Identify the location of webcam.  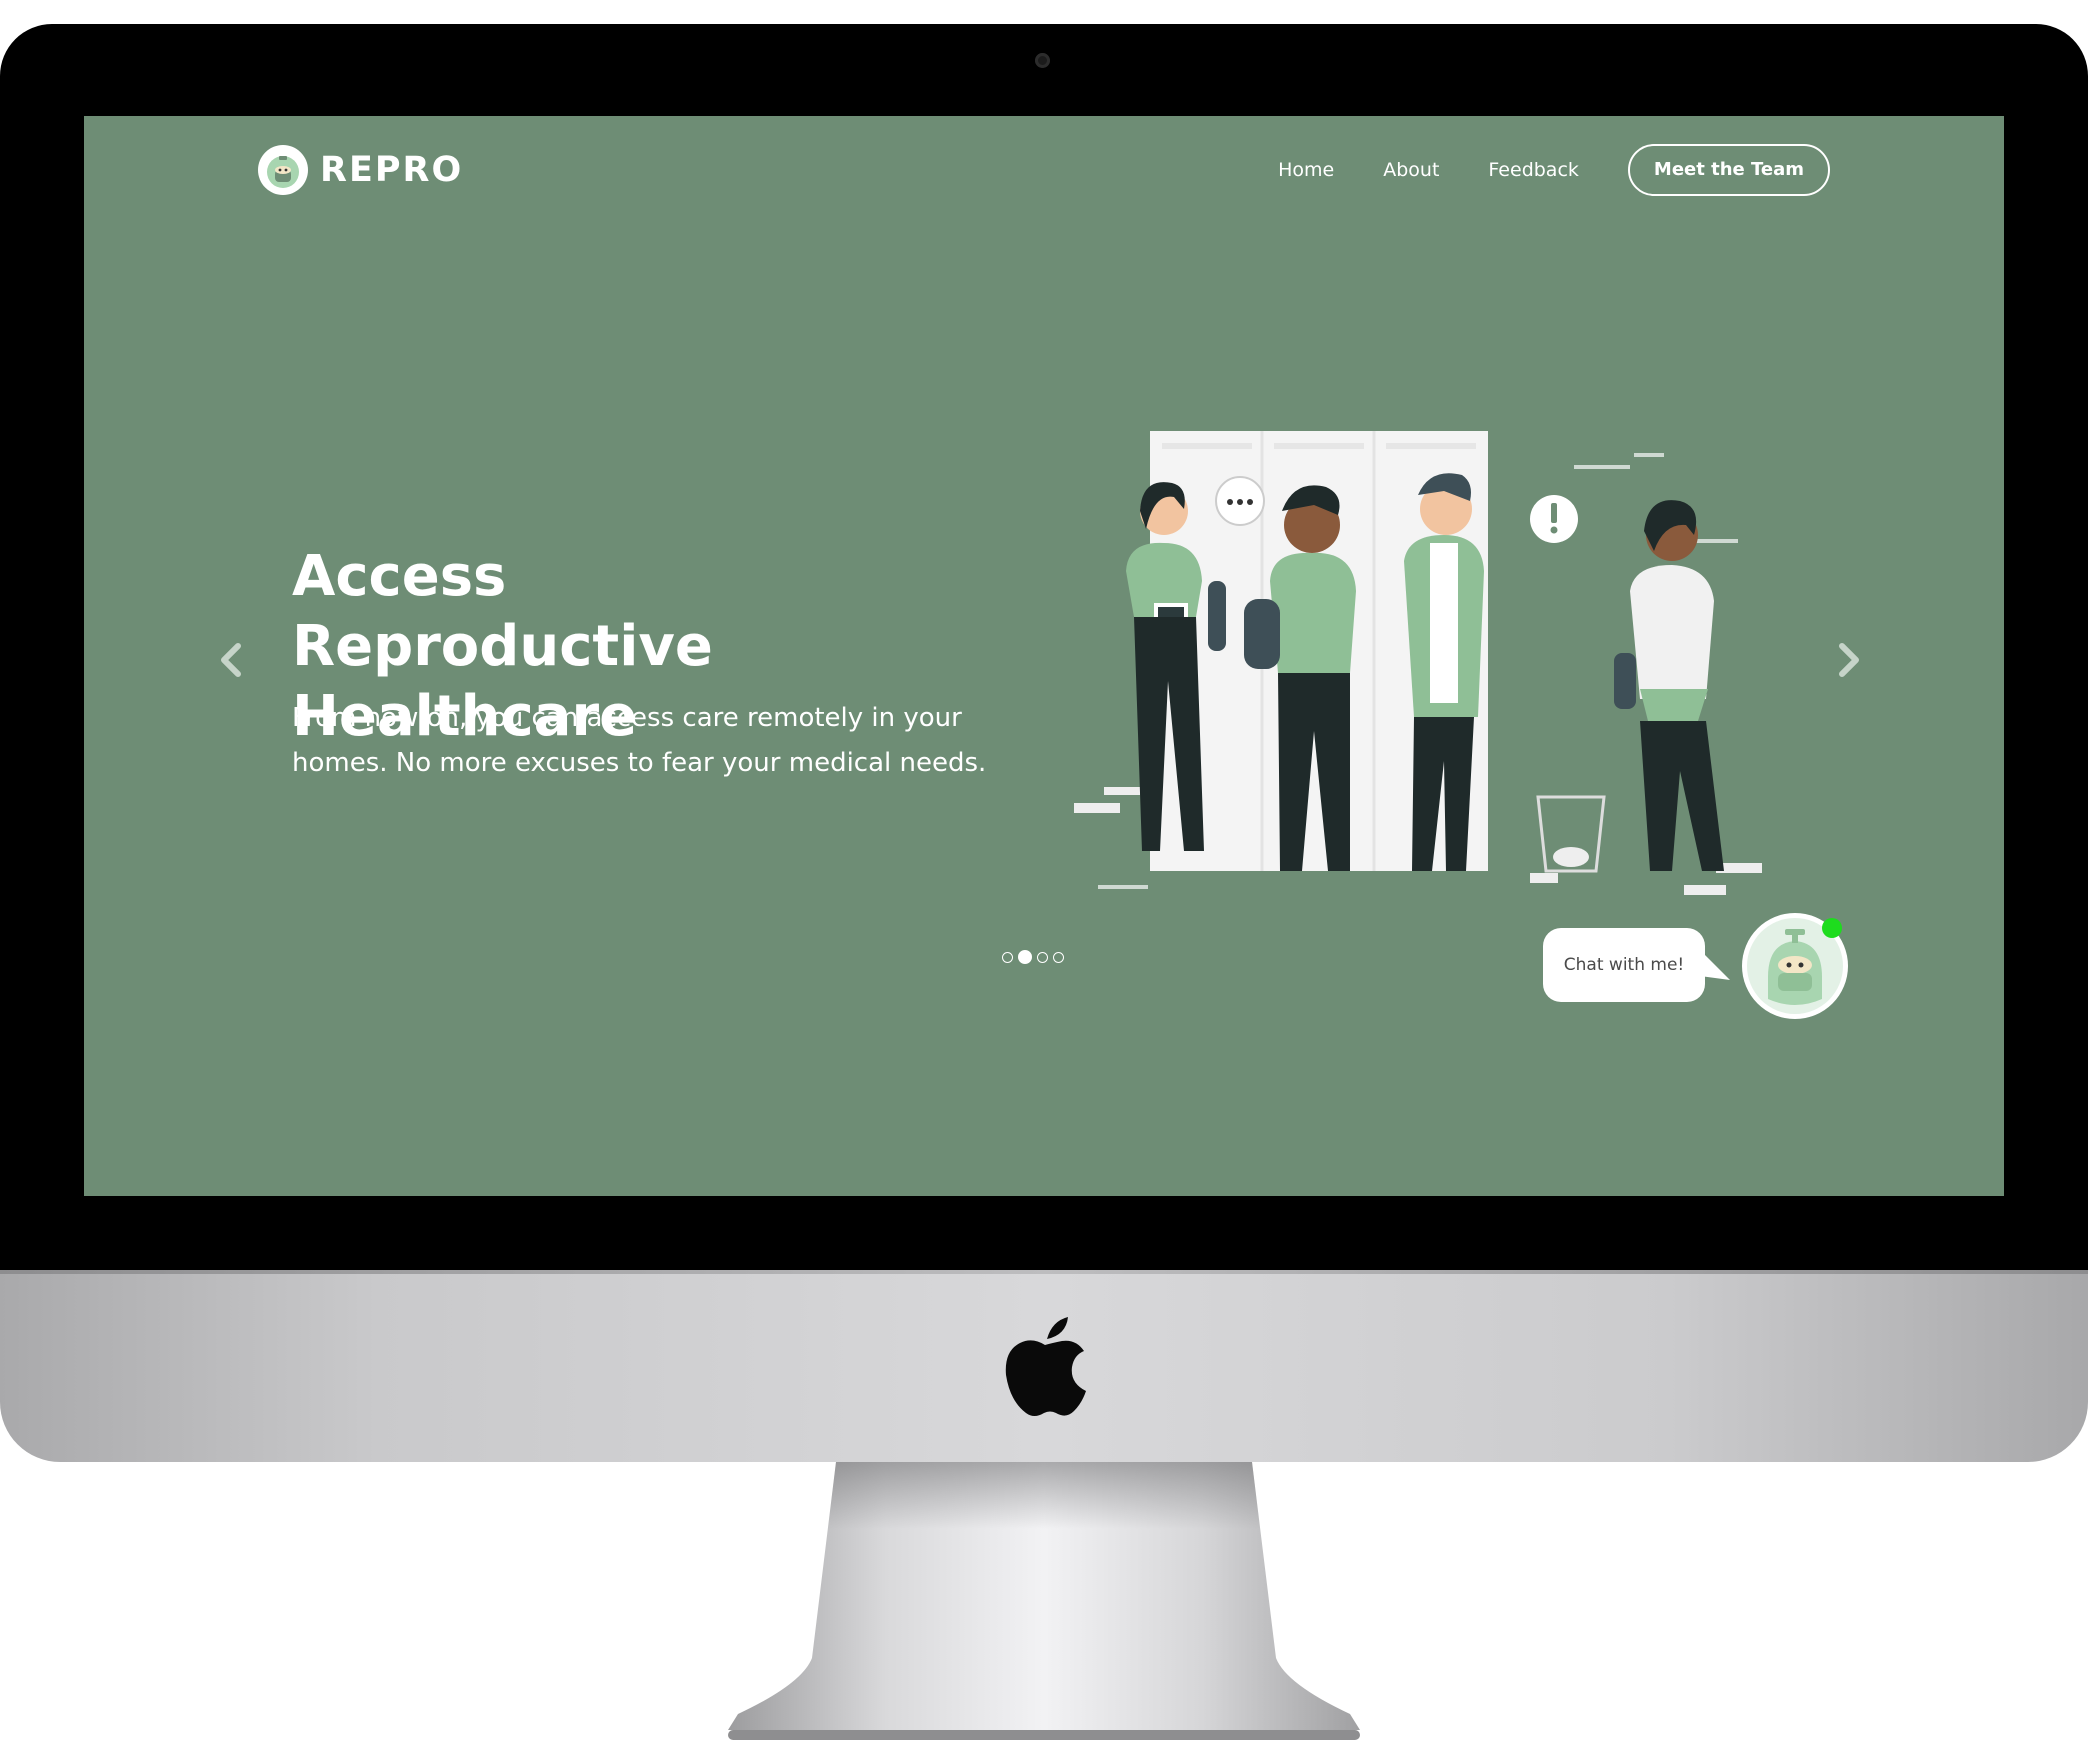
(1042, 60).